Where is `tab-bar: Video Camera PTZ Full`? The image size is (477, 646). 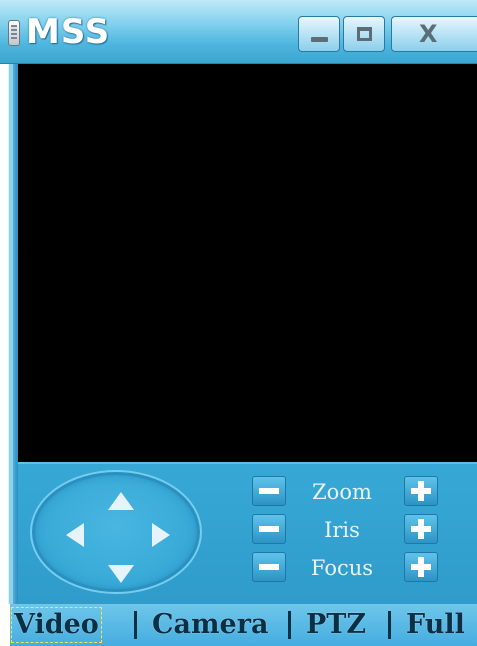 tab-bar: Video Camera PTZ Full is located at coordinates (238, 625).